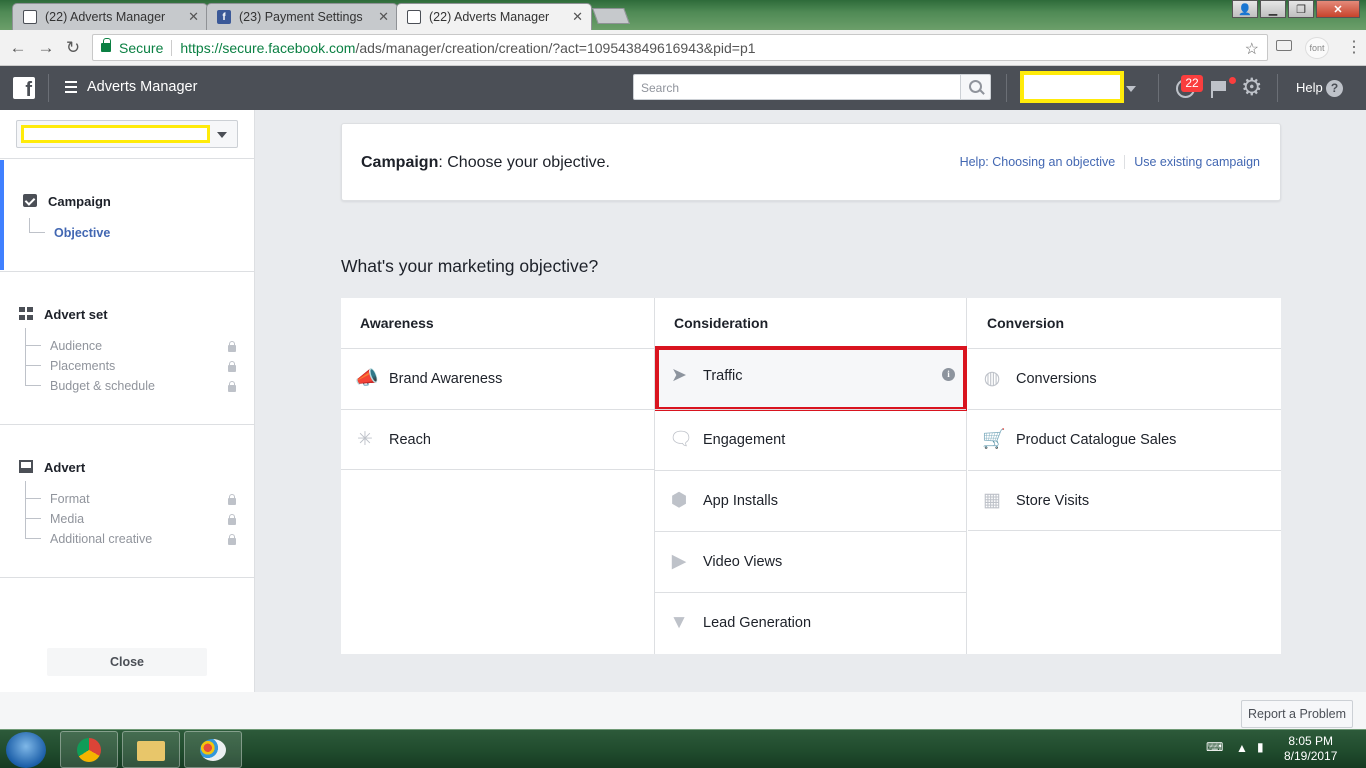 The image size is (1366, 768). Describe the element at coordinates (1197, 162) in the screenshot. I see `use-existing-campaign-link: Use existing campaign` at that location.